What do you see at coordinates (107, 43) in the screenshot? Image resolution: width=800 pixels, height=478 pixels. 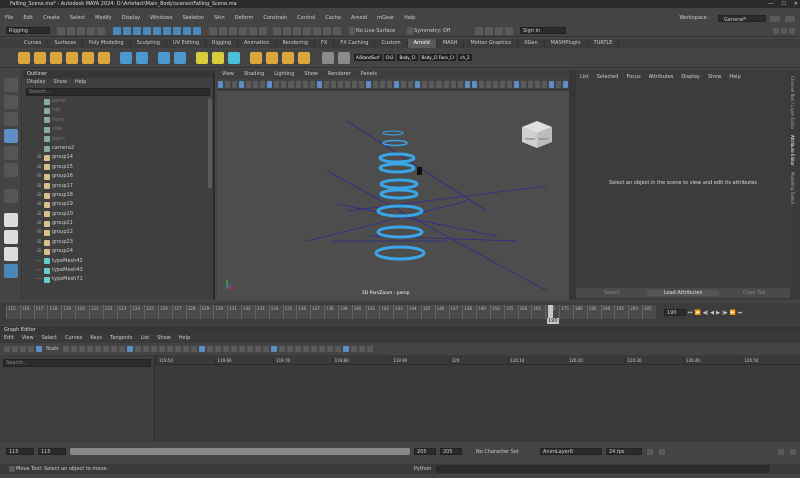 I see `shelf-tab: Poly Modeling` at bounding box center [107, 43].